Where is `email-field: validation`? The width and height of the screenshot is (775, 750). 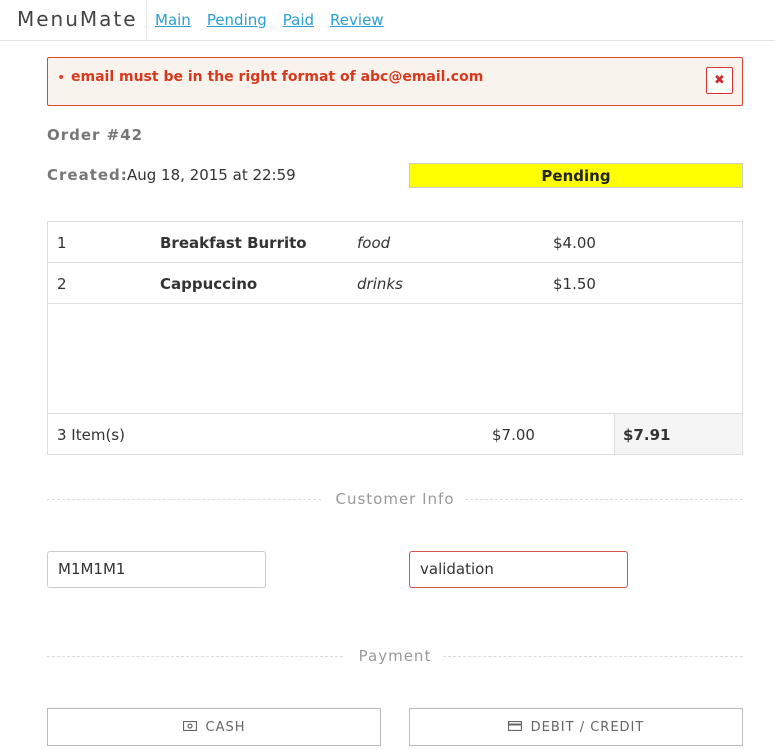
email-field: validation is located at coordinates (518, 569).